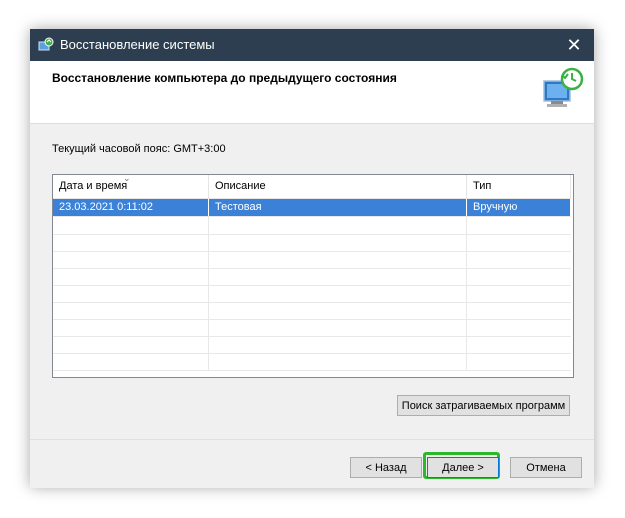 This screenshot has height=518, width=625. I want to click on timezone-label: Текущий часовой пояс: GMT+3:00, so click(139, 149).